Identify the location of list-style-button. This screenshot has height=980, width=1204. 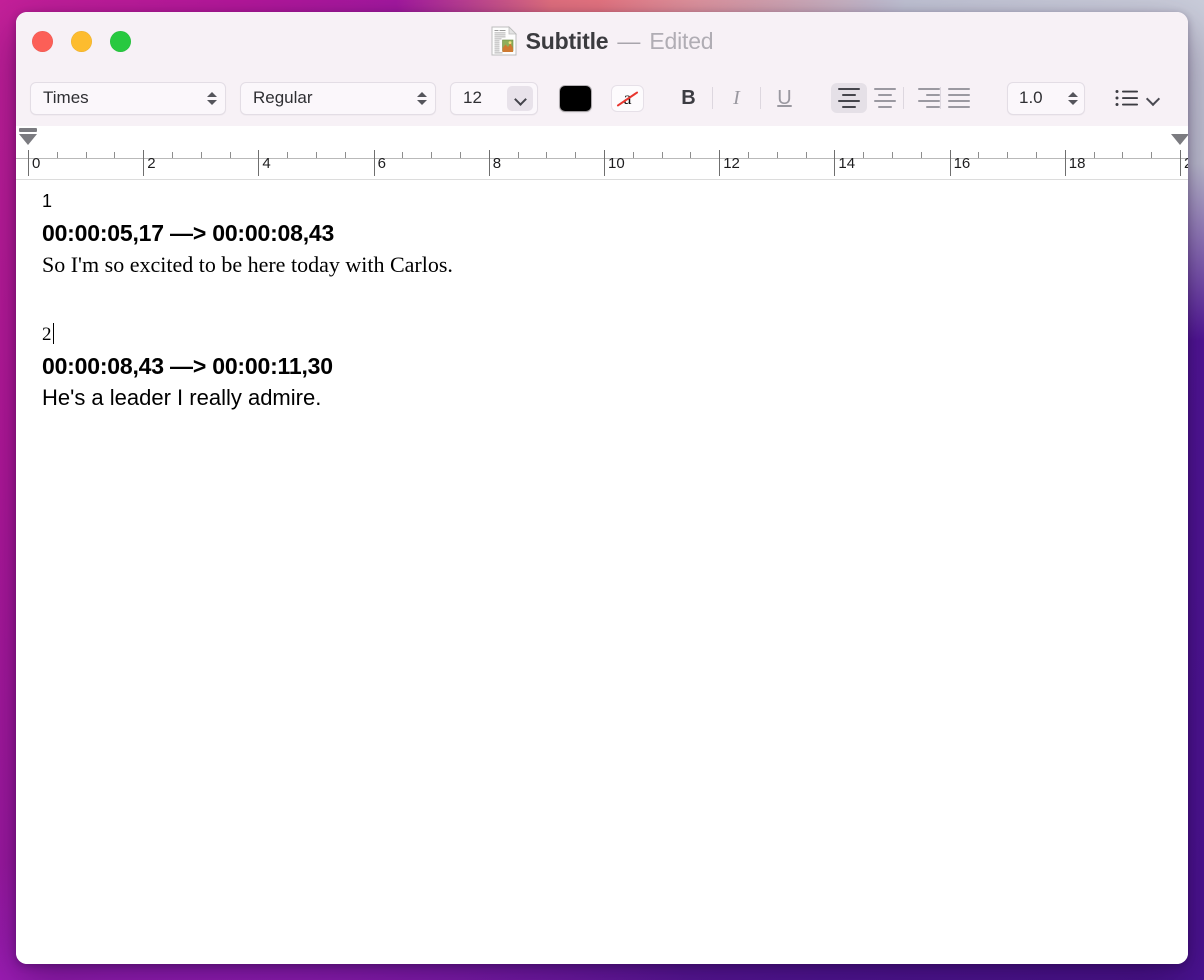
(1137, 98).